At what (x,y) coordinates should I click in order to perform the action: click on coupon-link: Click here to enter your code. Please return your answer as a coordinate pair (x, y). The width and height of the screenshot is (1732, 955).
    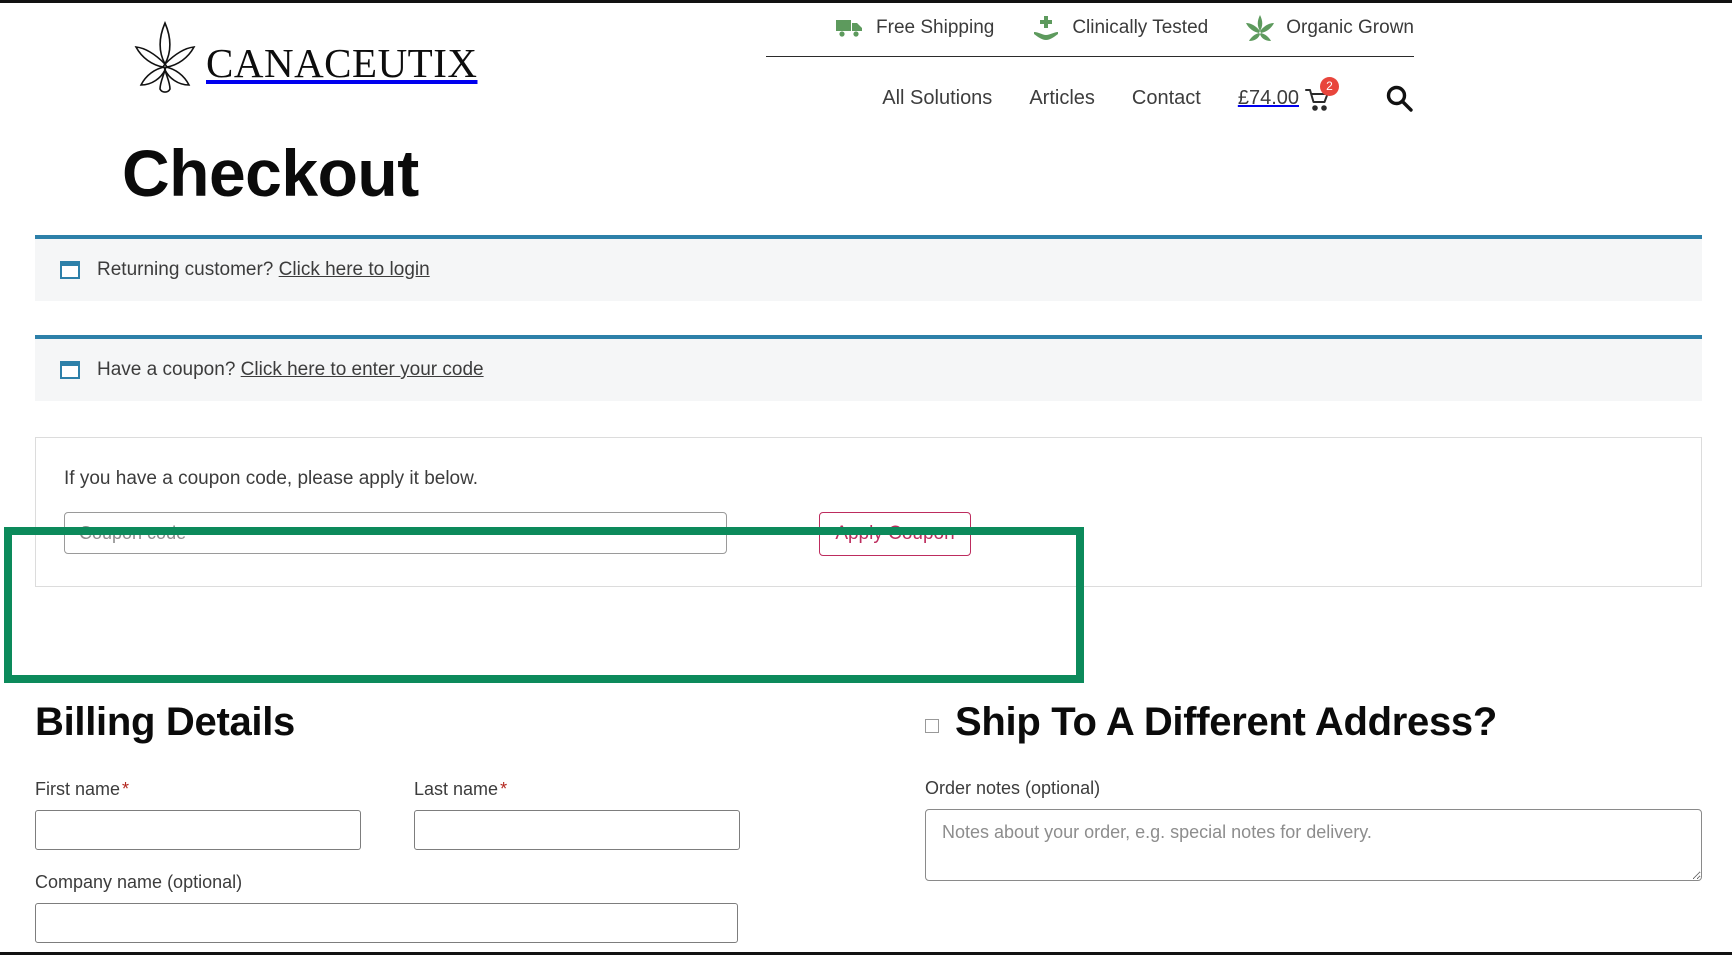
    Looking at the image, I should click on (362, 369).